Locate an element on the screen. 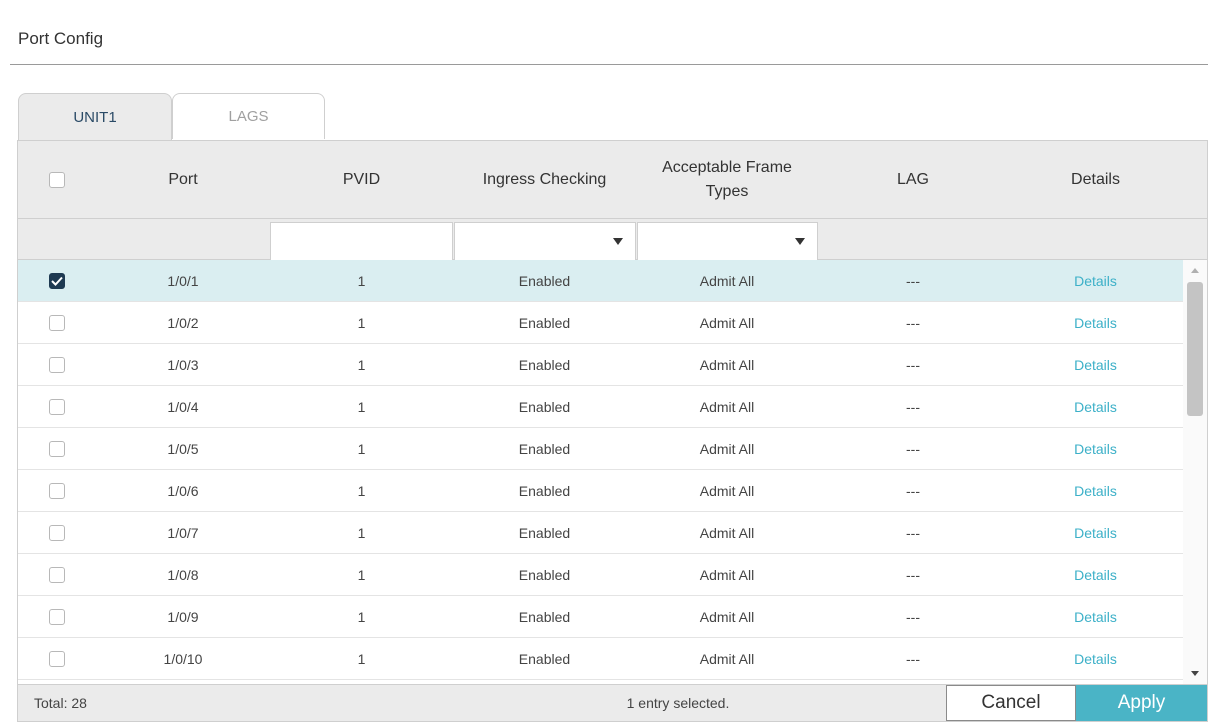  ingress-checking-filter-select is located at coordinates (545, 241).